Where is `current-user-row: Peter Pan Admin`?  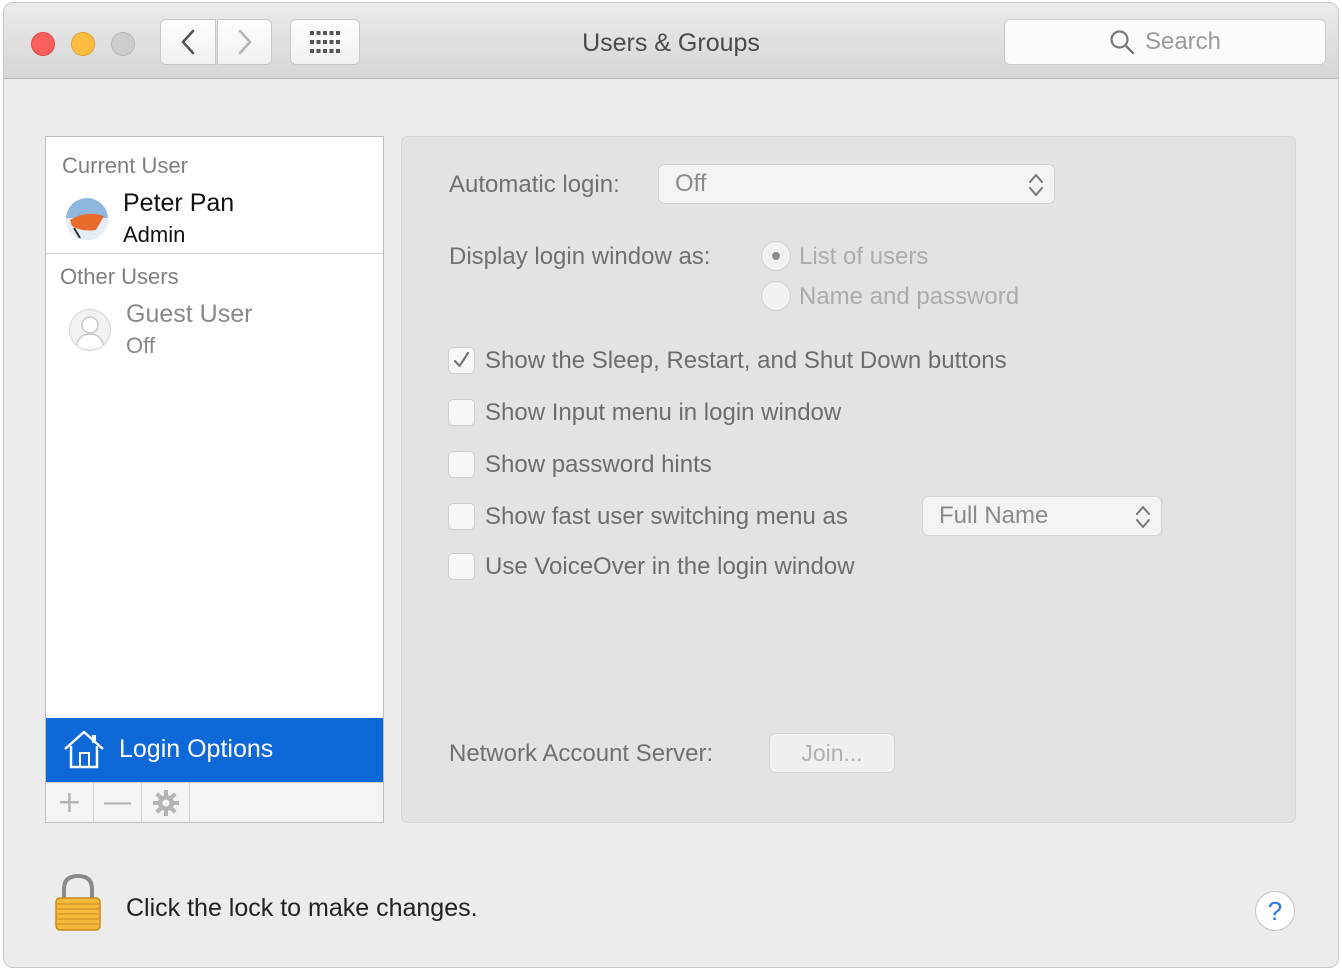
current-user-row: Peter Pan Admin is located at coordinates (214, 194).